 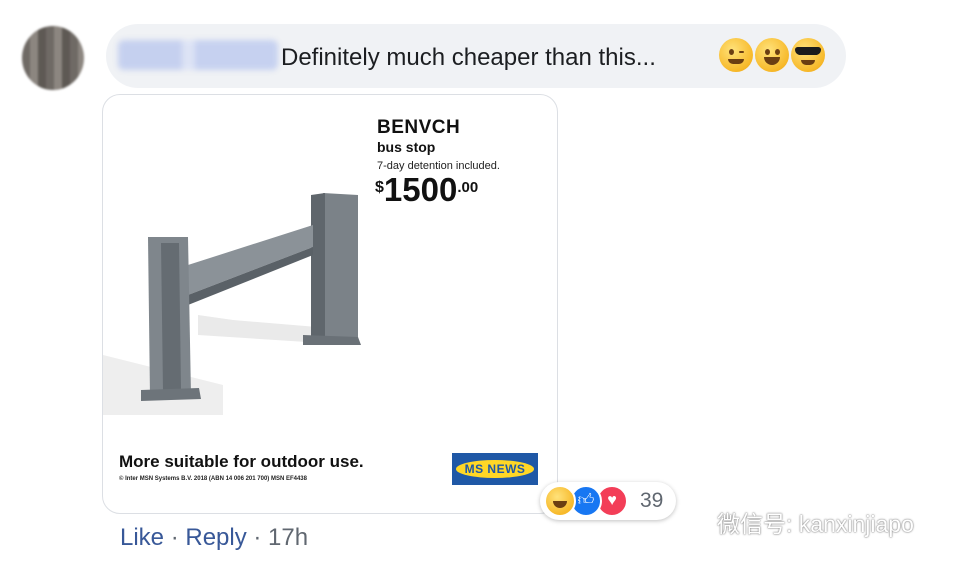 What do you see at coordinates (560, 501) in the screenshot?
I see `haha-icon` at bounding box center [560, 501].